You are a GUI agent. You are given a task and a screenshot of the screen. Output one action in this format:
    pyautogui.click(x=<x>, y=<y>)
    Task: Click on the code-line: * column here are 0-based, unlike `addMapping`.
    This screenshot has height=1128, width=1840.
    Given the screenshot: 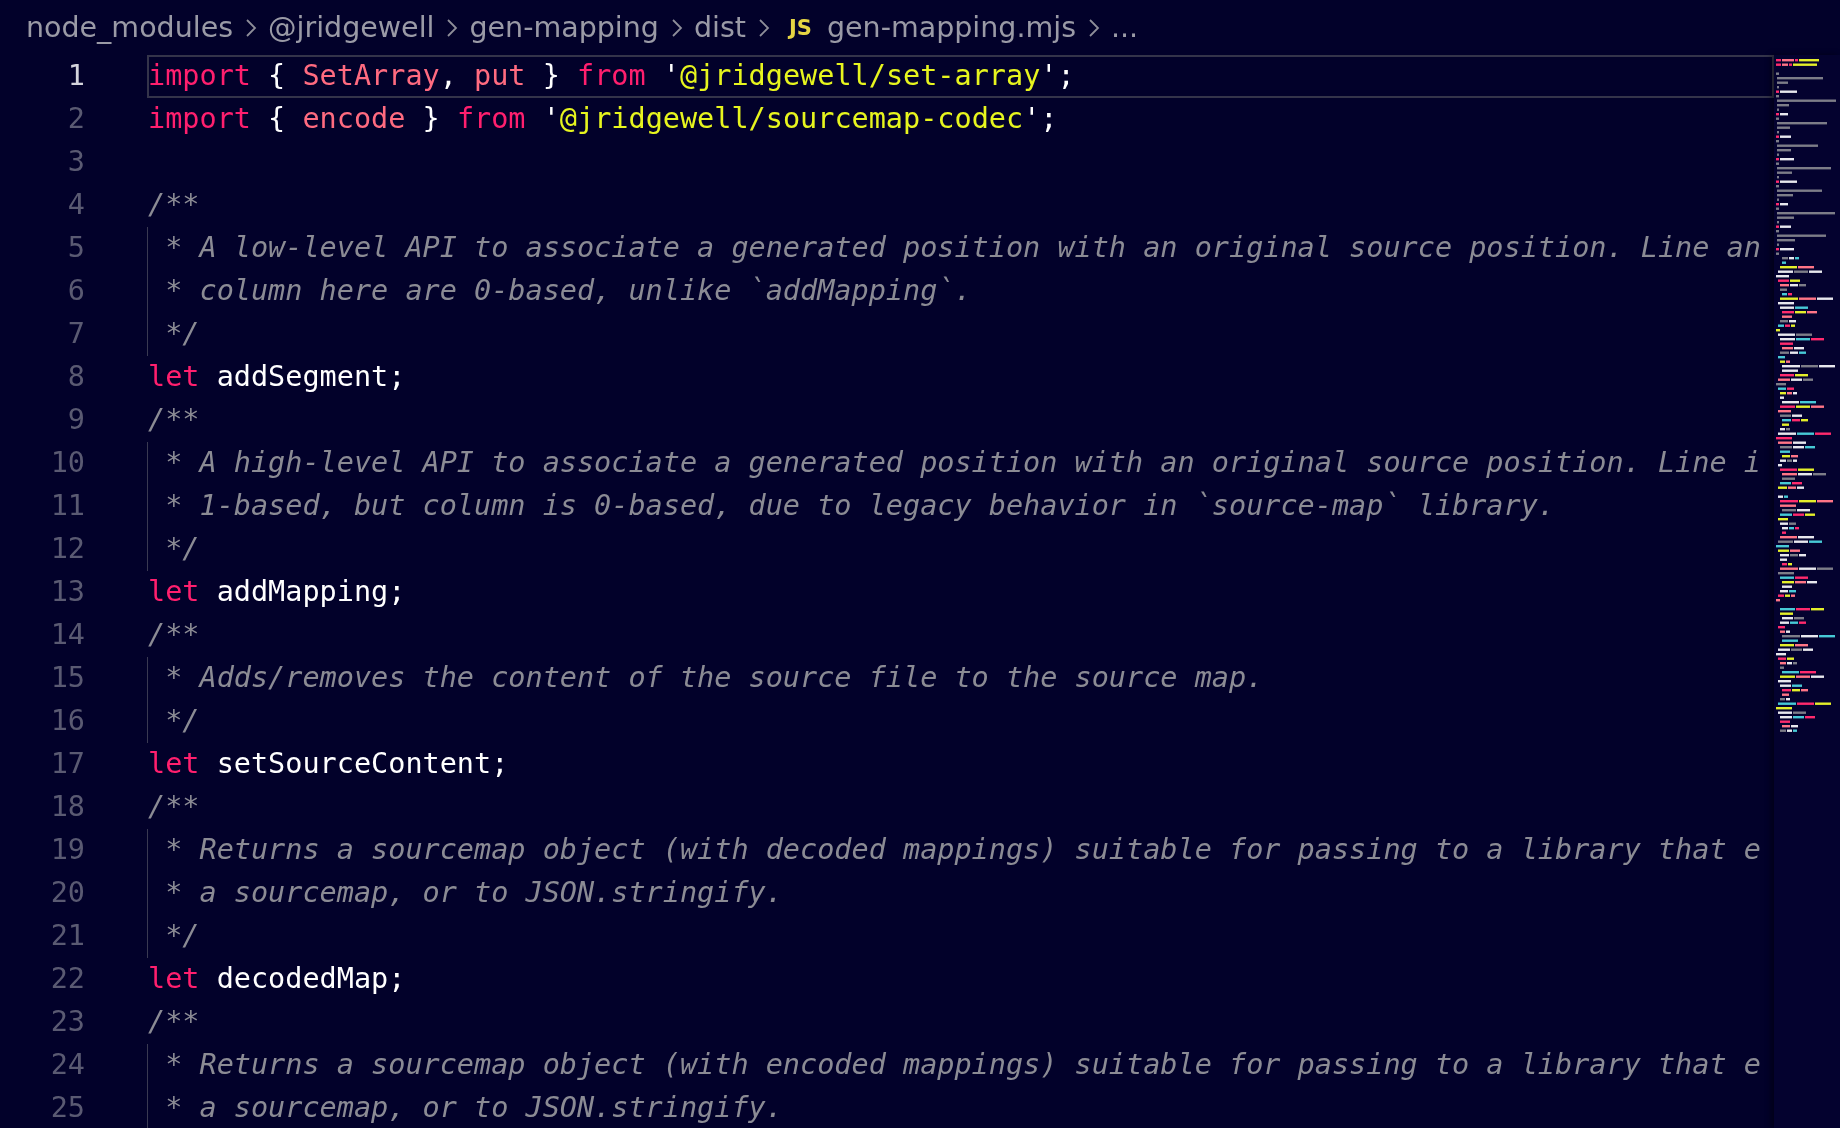 What is the action you would take?
    pyautogui.click(x=568, y=291)
    